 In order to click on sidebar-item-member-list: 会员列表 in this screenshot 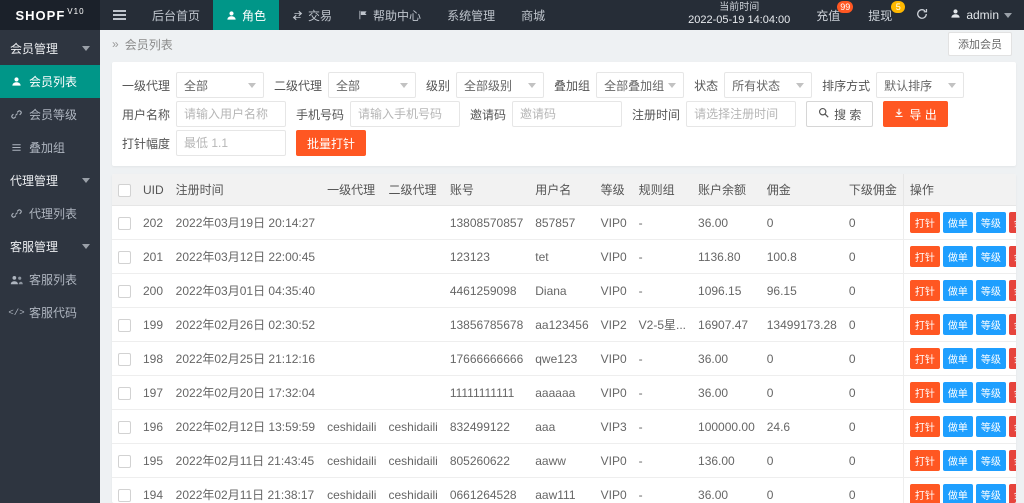, I will do `click(50, 81)`.